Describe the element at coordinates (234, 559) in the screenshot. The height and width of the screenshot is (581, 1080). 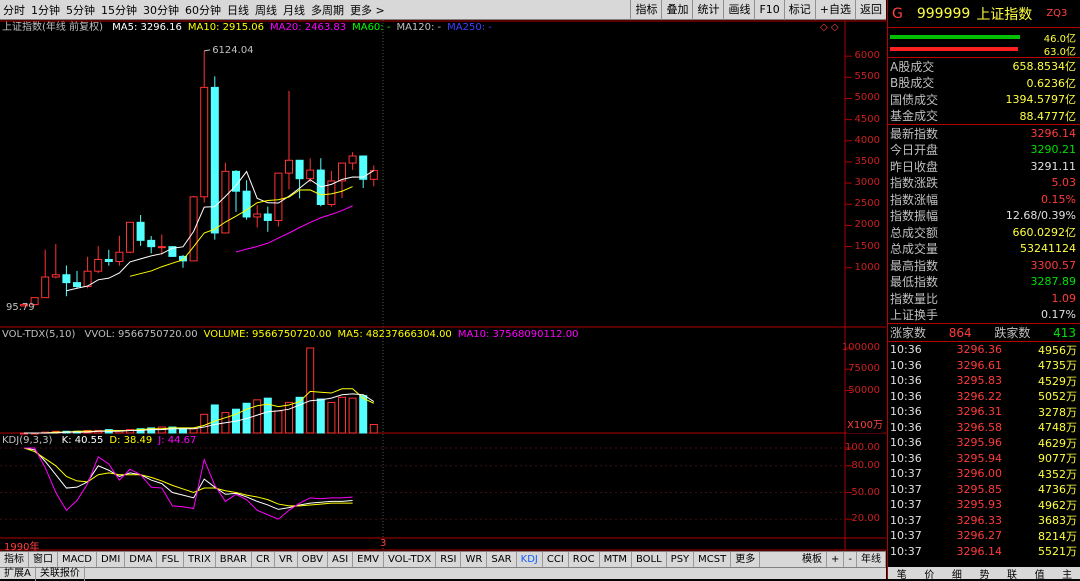
I see `indicator-tab-7: BRAR` at that location.